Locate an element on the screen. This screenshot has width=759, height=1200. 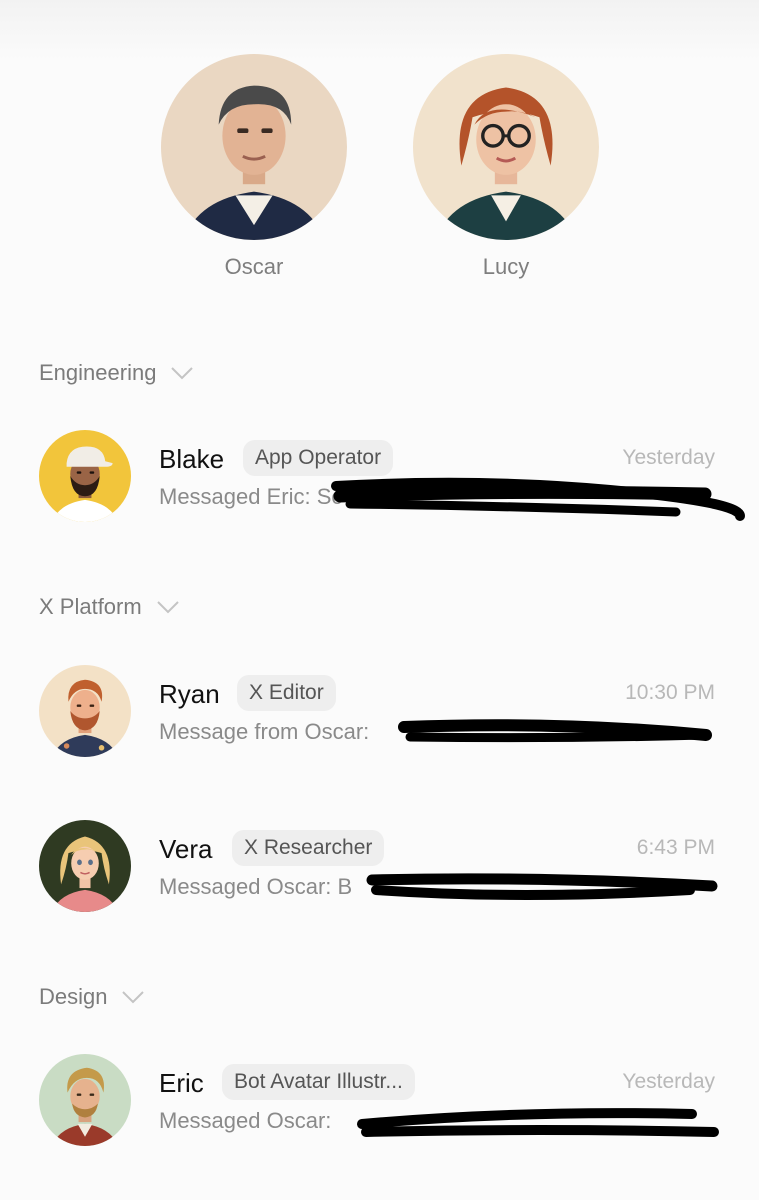
section-title: Engineering is located at coordinates (98, 372).